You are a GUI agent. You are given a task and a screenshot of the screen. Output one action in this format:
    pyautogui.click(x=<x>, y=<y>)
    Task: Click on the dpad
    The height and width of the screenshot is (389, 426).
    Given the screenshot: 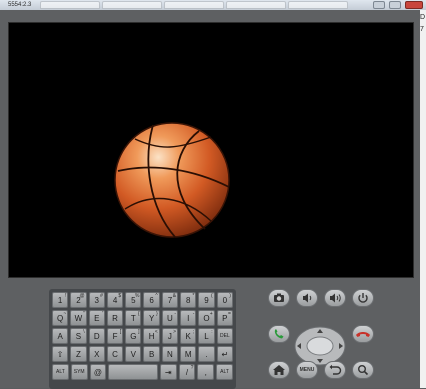 What is the action you would take?
    pyautogui.click(x=320, y=346)
    